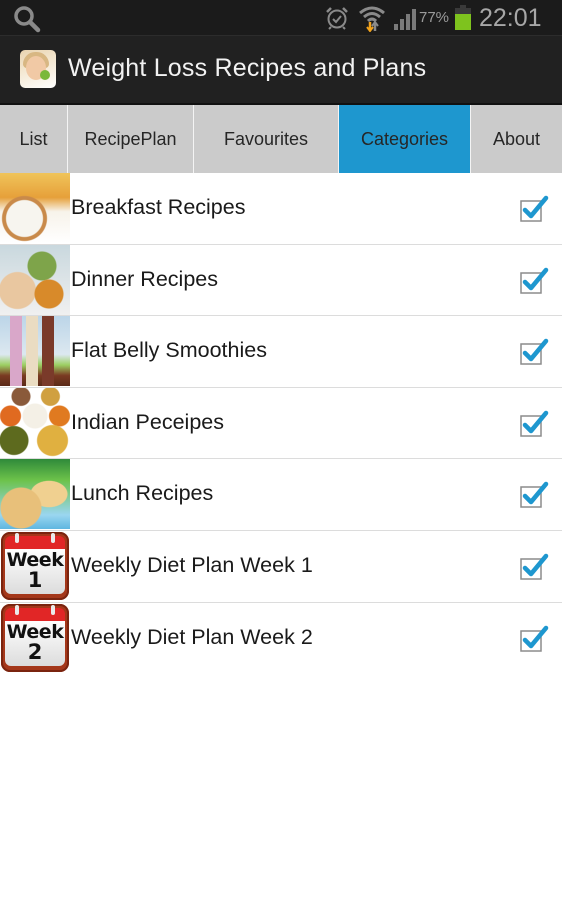 The image size is (562, 900). I want to click on category-row-week-1: Week 1 Weekly Diet Plan Week 1, so click(281, 566).